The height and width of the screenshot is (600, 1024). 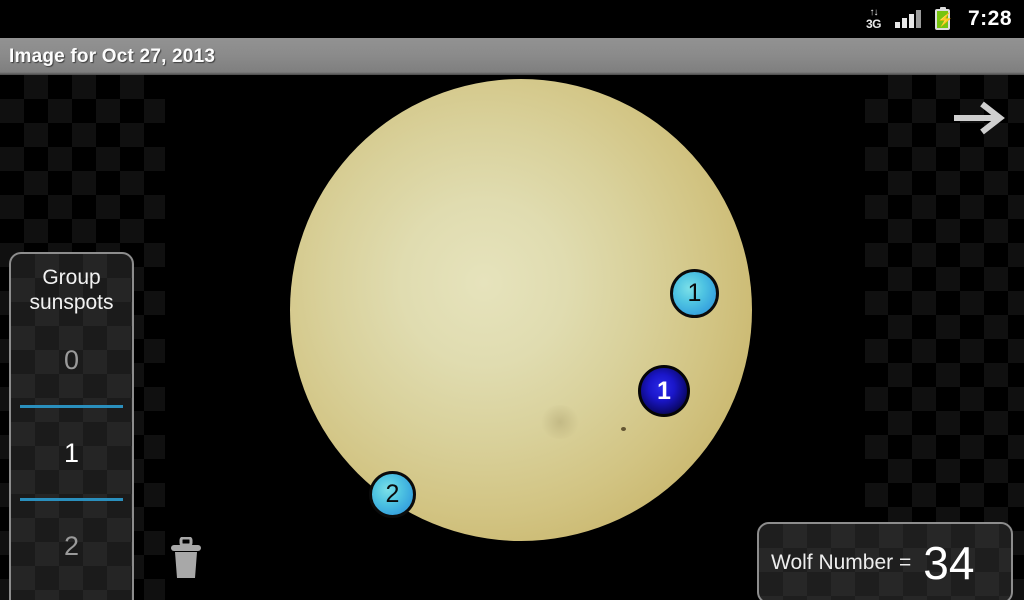 What do you see at coordinates (979, 118) in the screenshot?
I see `next-image-button` at bounding box center [979, 118].